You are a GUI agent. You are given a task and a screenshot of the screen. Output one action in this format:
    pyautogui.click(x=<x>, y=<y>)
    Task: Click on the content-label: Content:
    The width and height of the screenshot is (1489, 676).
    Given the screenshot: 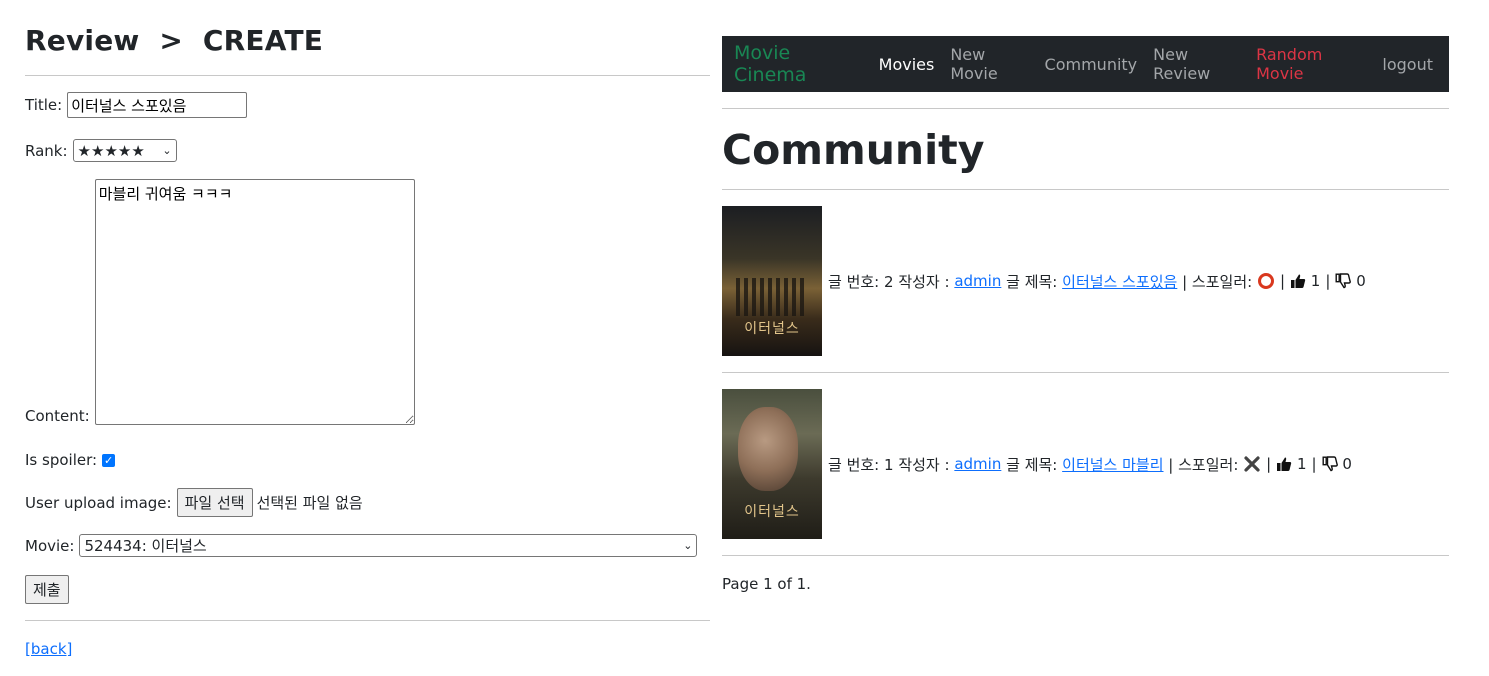 What is the action you would take?
    pyautogui.click(x=57, y=416)
    